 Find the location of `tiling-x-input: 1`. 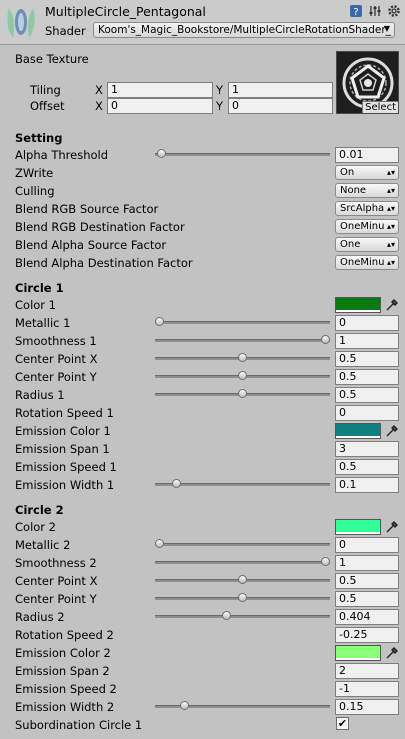

tiling-x-input: 1 is located at coordinates (160, 90).